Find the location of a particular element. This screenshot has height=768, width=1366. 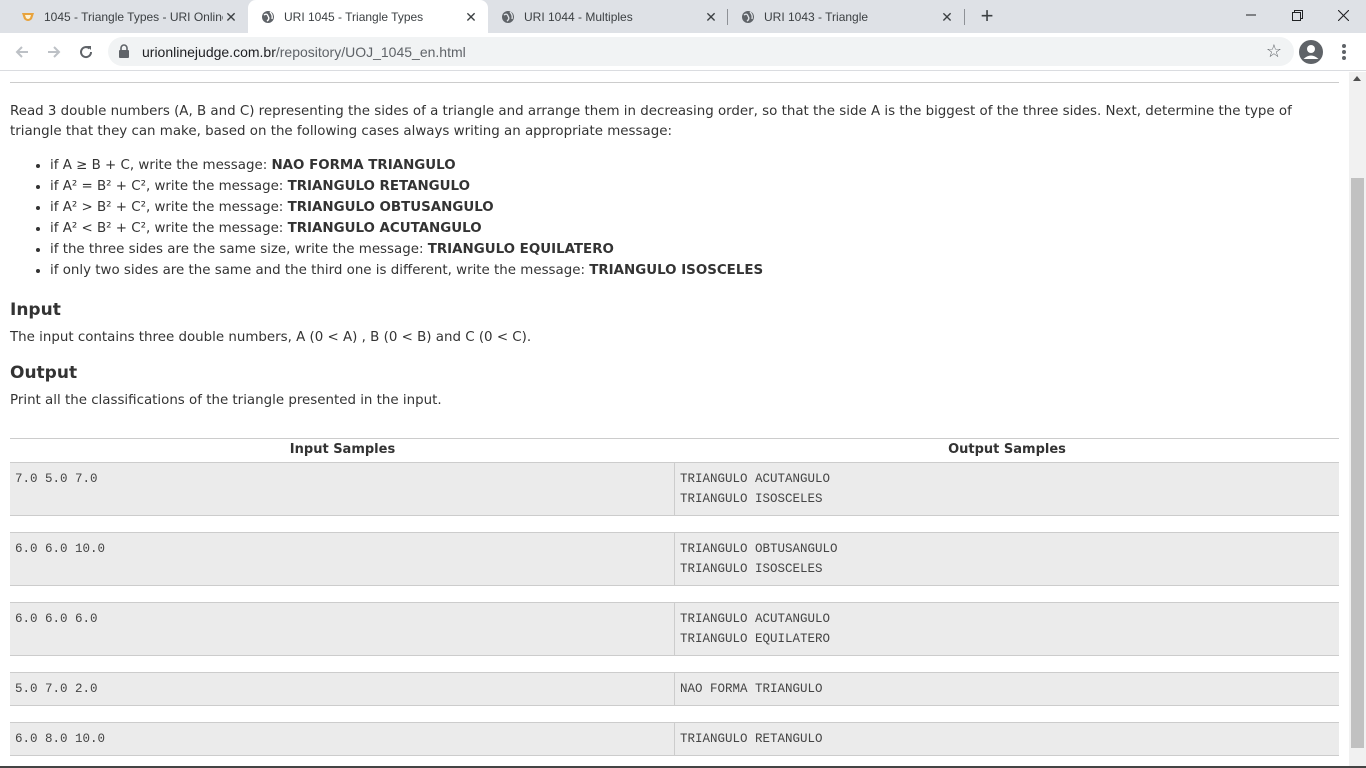

divider is located at coordinates (674, 82).